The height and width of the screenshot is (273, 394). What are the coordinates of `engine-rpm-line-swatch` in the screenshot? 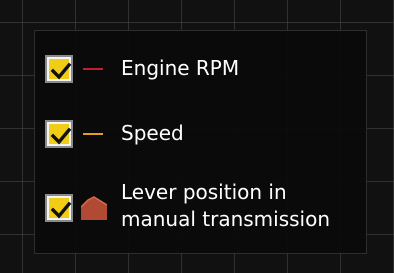 It's located at (93, 69).